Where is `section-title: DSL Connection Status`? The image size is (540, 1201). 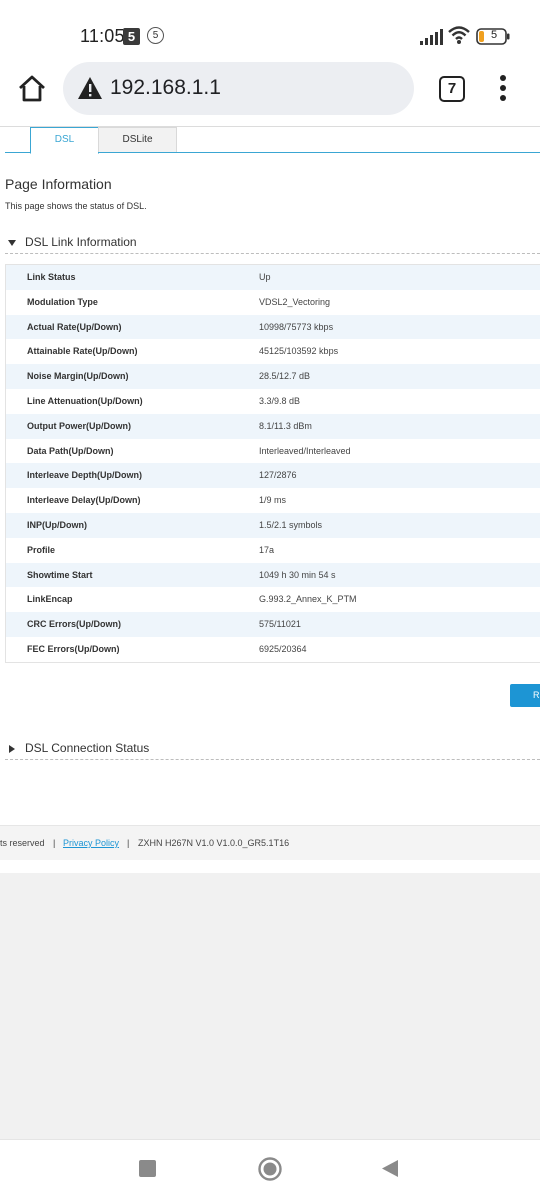 section-title: DSL Connection Status is located at coordinates (87, 748).